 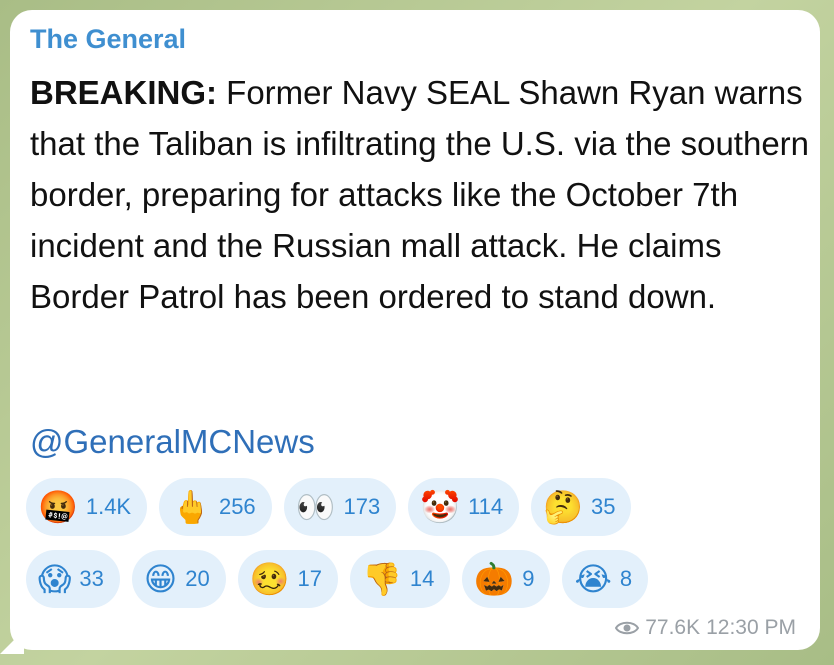 What do you see at coordinates (237, 506) in the screenshot?
I see `reaction-count: 256` at bounding box center [237, 506].